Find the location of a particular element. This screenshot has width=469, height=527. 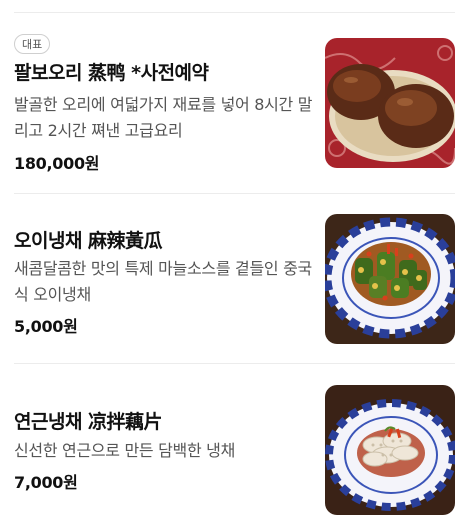

top-divider is located at coordinates (234, 12).